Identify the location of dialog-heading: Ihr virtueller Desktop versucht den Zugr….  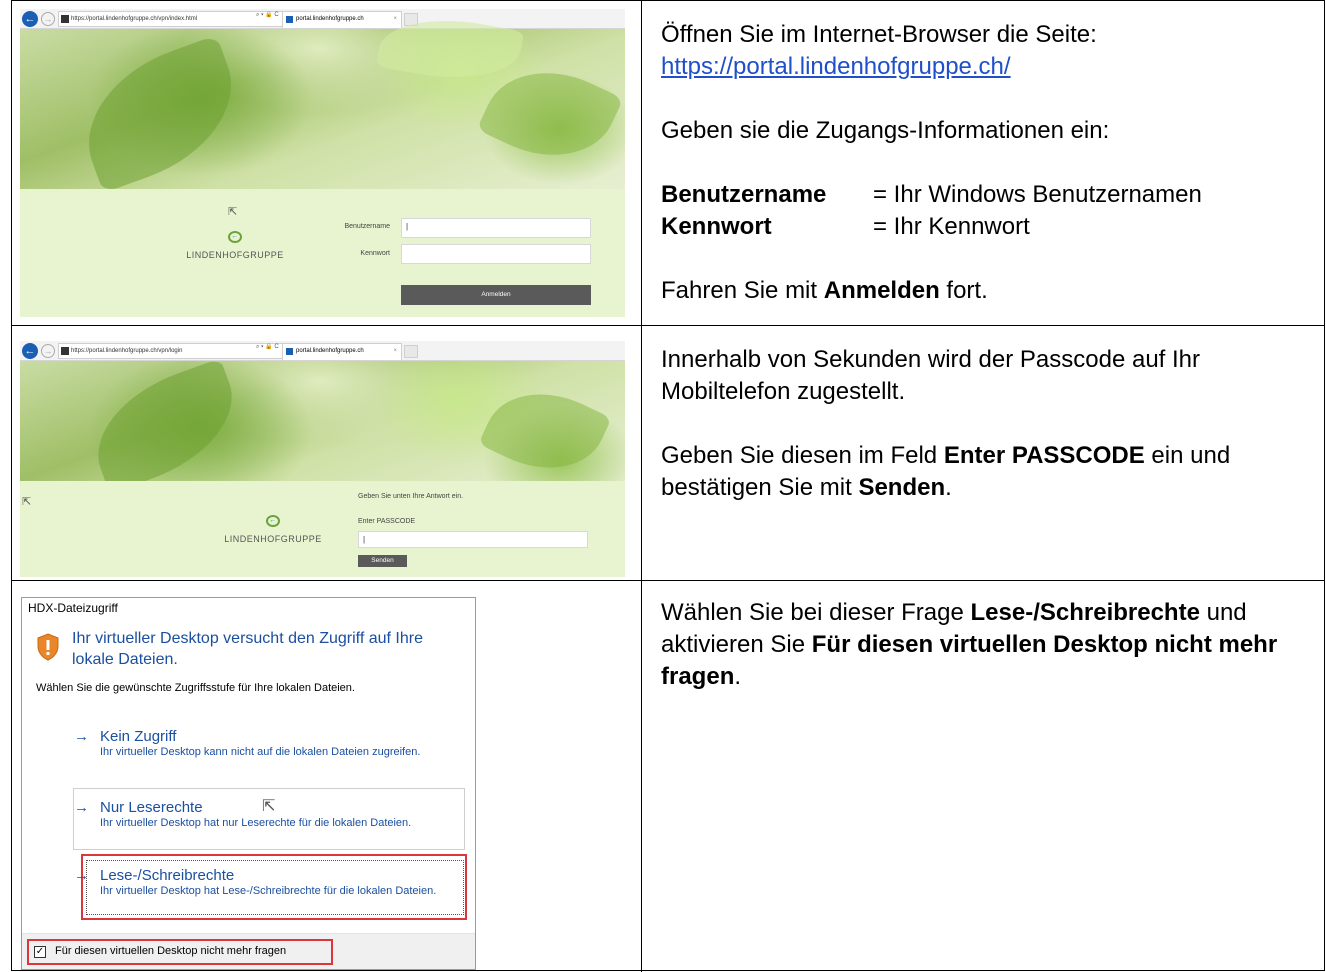
(247, 649).